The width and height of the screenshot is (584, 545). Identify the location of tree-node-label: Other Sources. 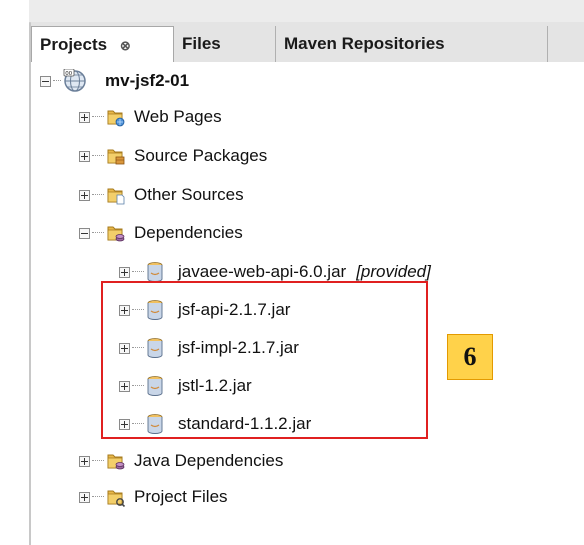
(189, 194).